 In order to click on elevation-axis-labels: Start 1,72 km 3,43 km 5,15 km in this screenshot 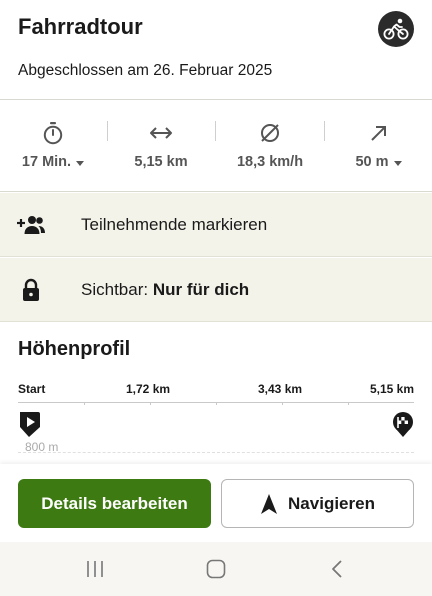, I will do `click(216, 390)`.